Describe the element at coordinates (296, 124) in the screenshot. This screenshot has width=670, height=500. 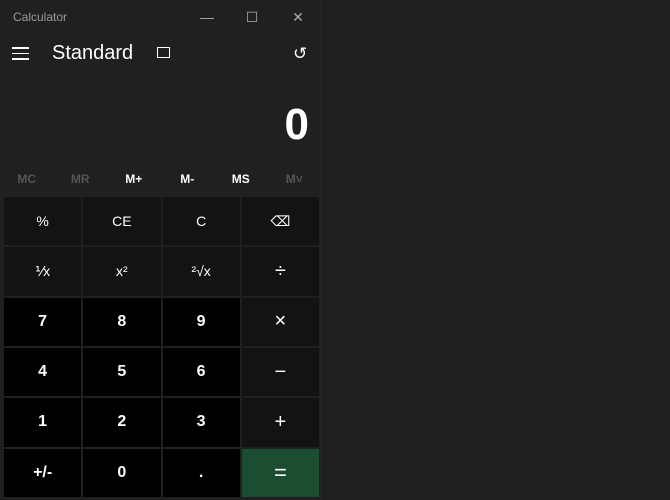
I see `result-display: 0` at that location.